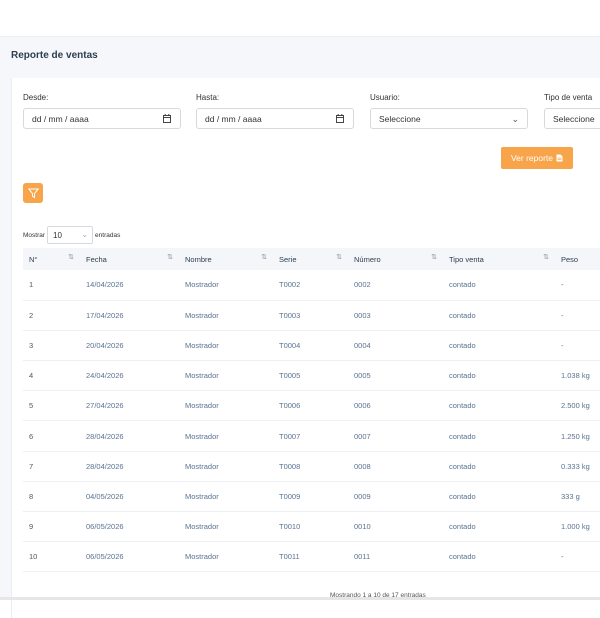 Image resolution: width=600 pixels, height=618 pixels. I want to click on table-cell: 0004, so click(362, 345).